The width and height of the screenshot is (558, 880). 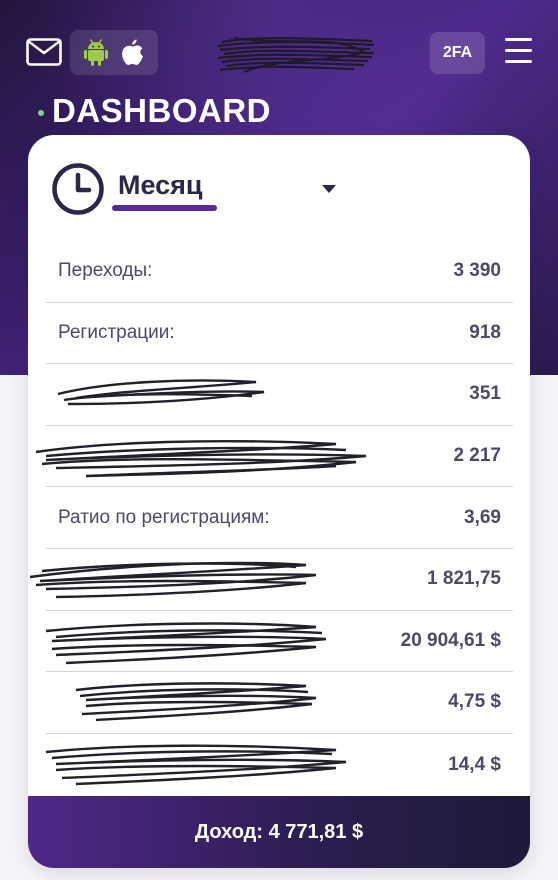 I want to click on platform-switcher, so click(x=114, y=52).